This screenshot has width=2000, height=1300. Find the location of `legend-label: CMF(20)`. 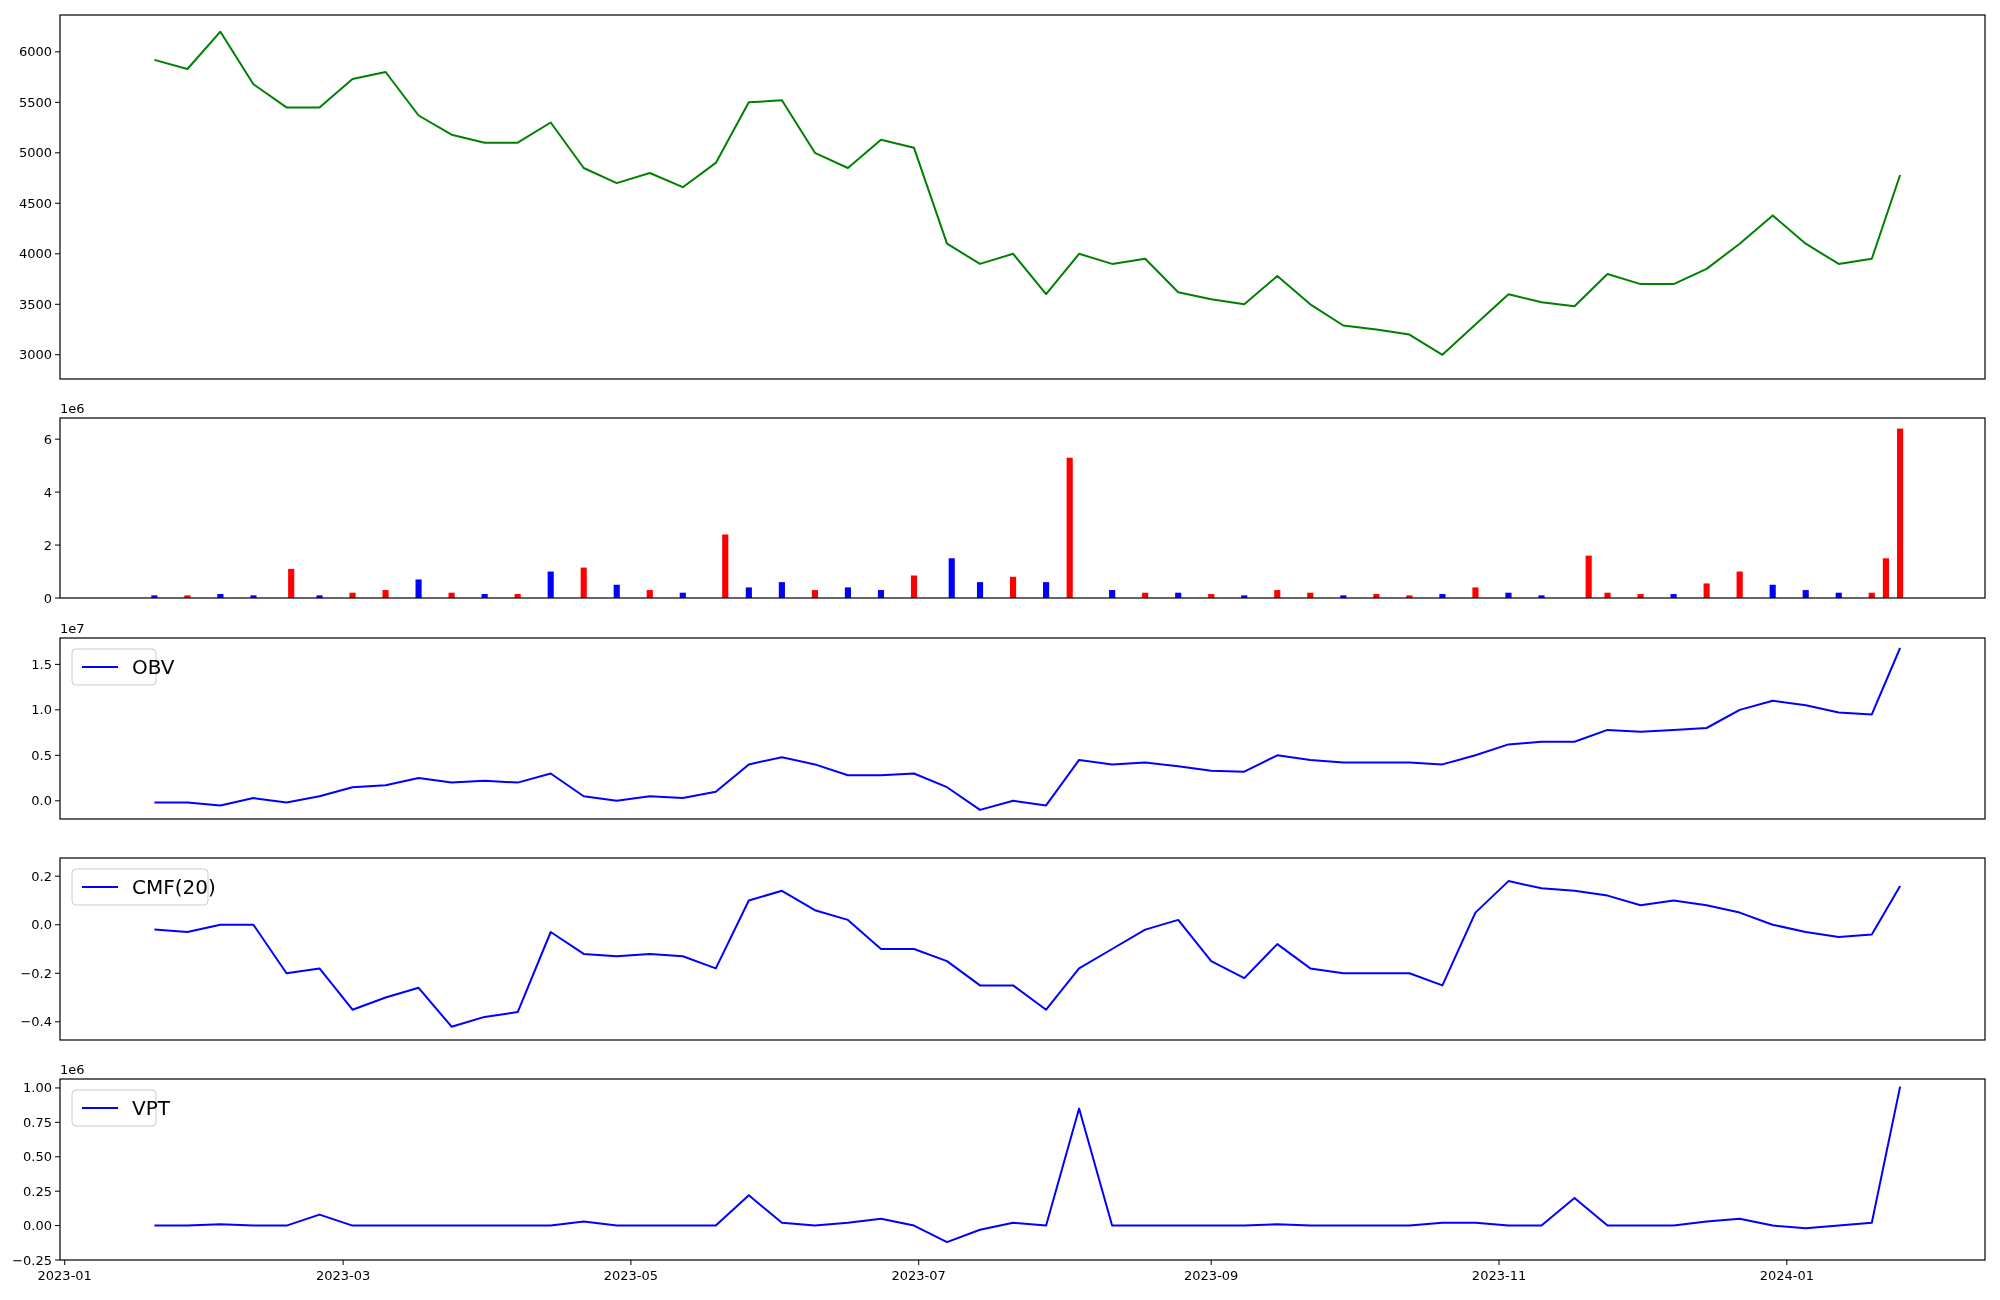

legend-label: CMF(20) is located at coordinates (174, 887).